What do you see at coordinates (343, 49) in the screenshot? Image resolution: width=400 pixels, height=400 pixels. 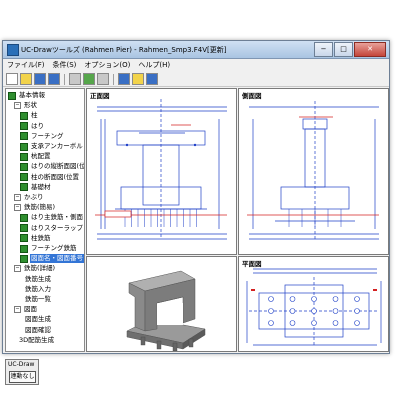 I see `maximize-button: □` at bounding box center [343, 49].